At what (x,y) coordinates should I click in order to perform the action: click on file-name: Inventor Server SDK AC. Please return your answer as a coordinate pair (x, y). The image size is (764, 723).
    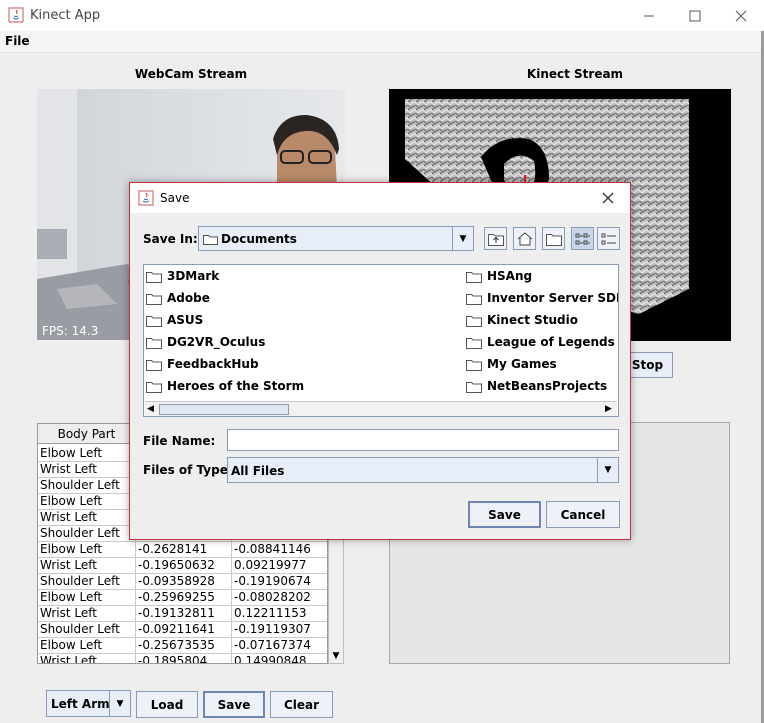
    Looking at the image, I should click on (552, 298).